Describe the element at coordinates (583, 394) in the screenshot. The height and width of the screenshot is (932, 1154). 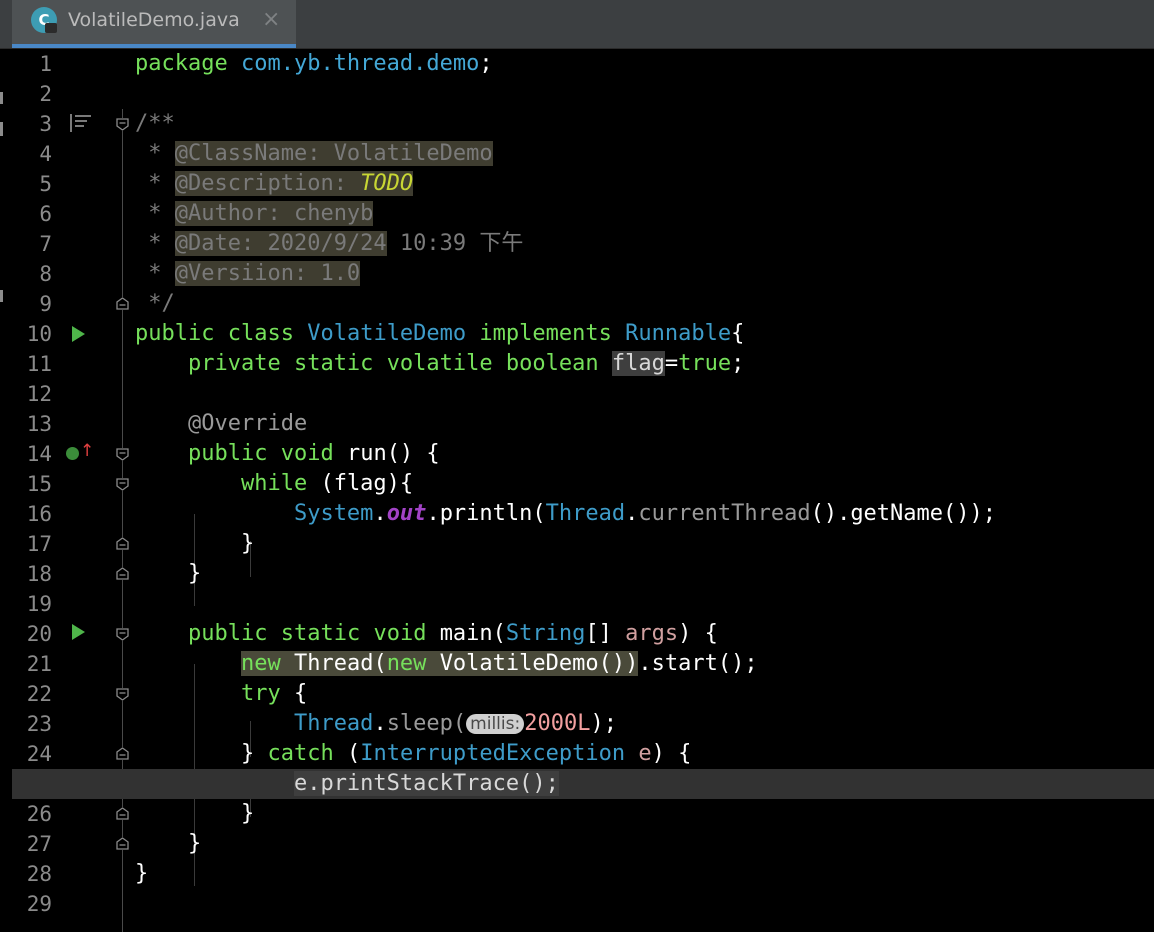
I see `code-line: 12` at that location.